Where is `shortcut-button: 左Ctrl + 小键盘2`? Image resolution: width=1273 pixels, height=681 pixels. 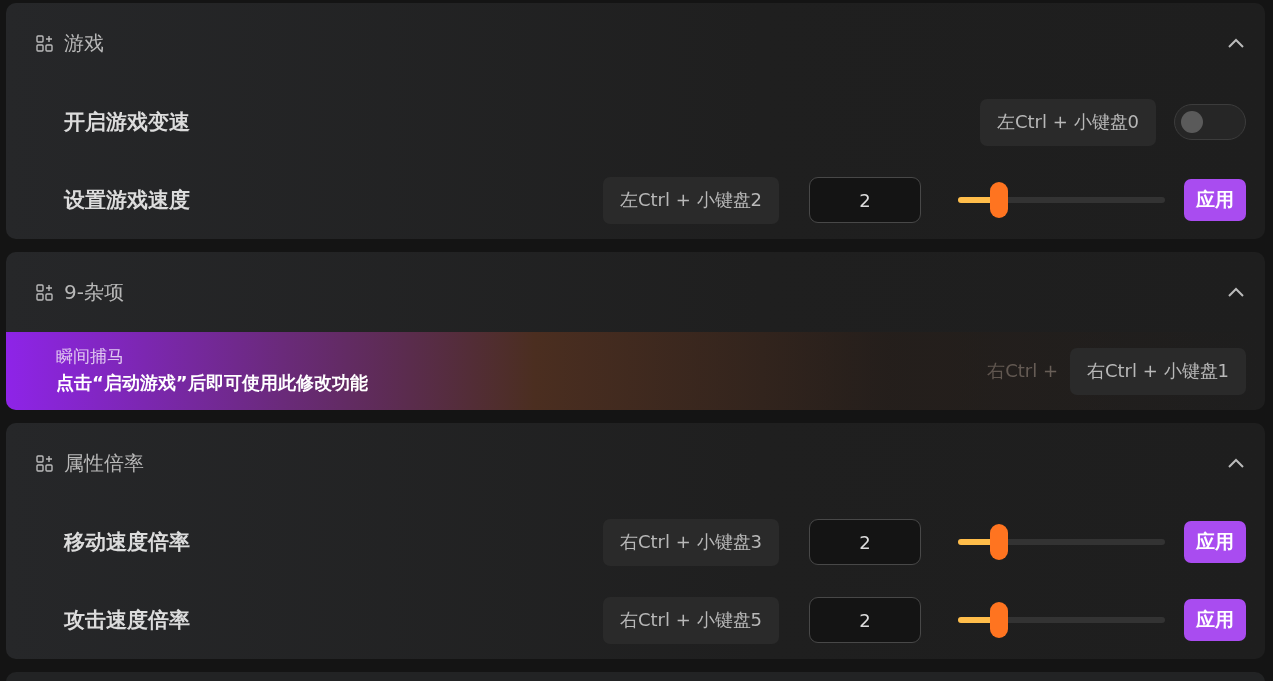 shortcut-button: 左Ctrl + 小键盘2 is located at coordinates (691, 200).